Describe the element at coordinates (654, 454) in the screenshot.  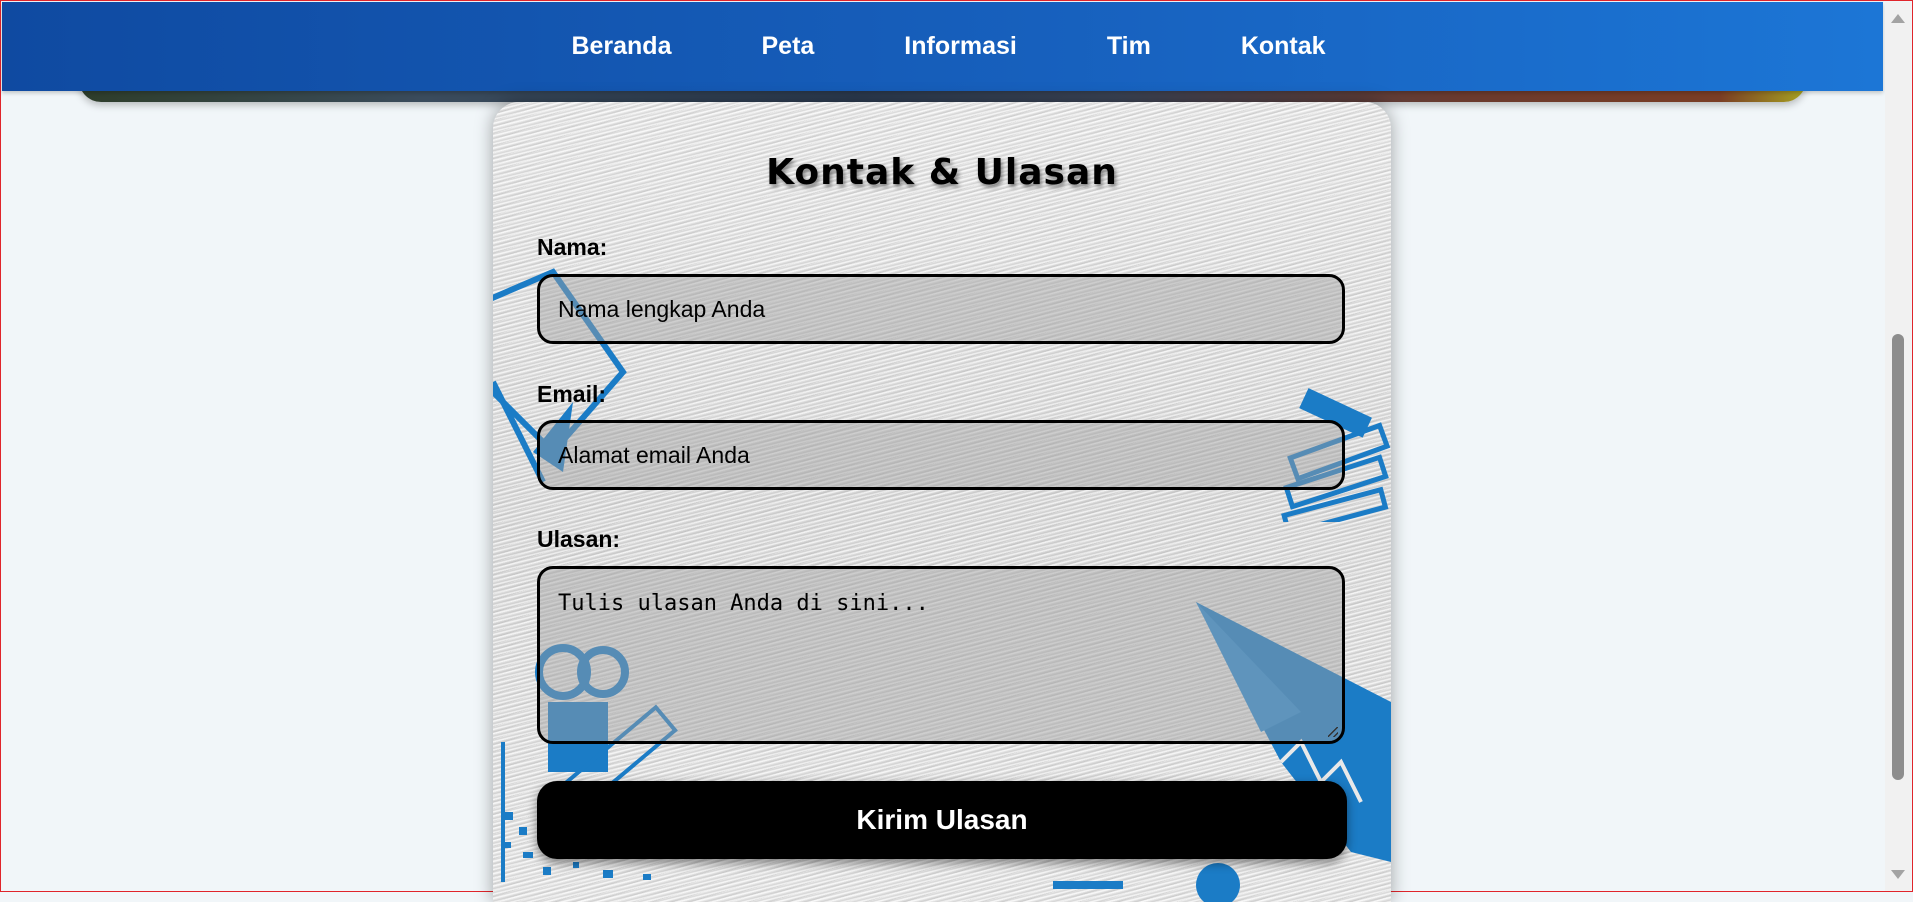
I see `email-placeholder: Alamat email Anda` at that location.